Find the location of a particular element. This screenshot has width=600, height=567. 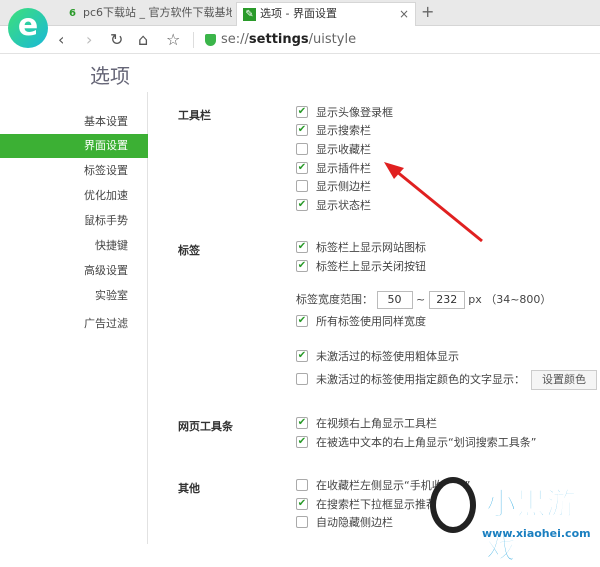

watermark-text: 小黑游戏 is located at coordinates (531, 527).